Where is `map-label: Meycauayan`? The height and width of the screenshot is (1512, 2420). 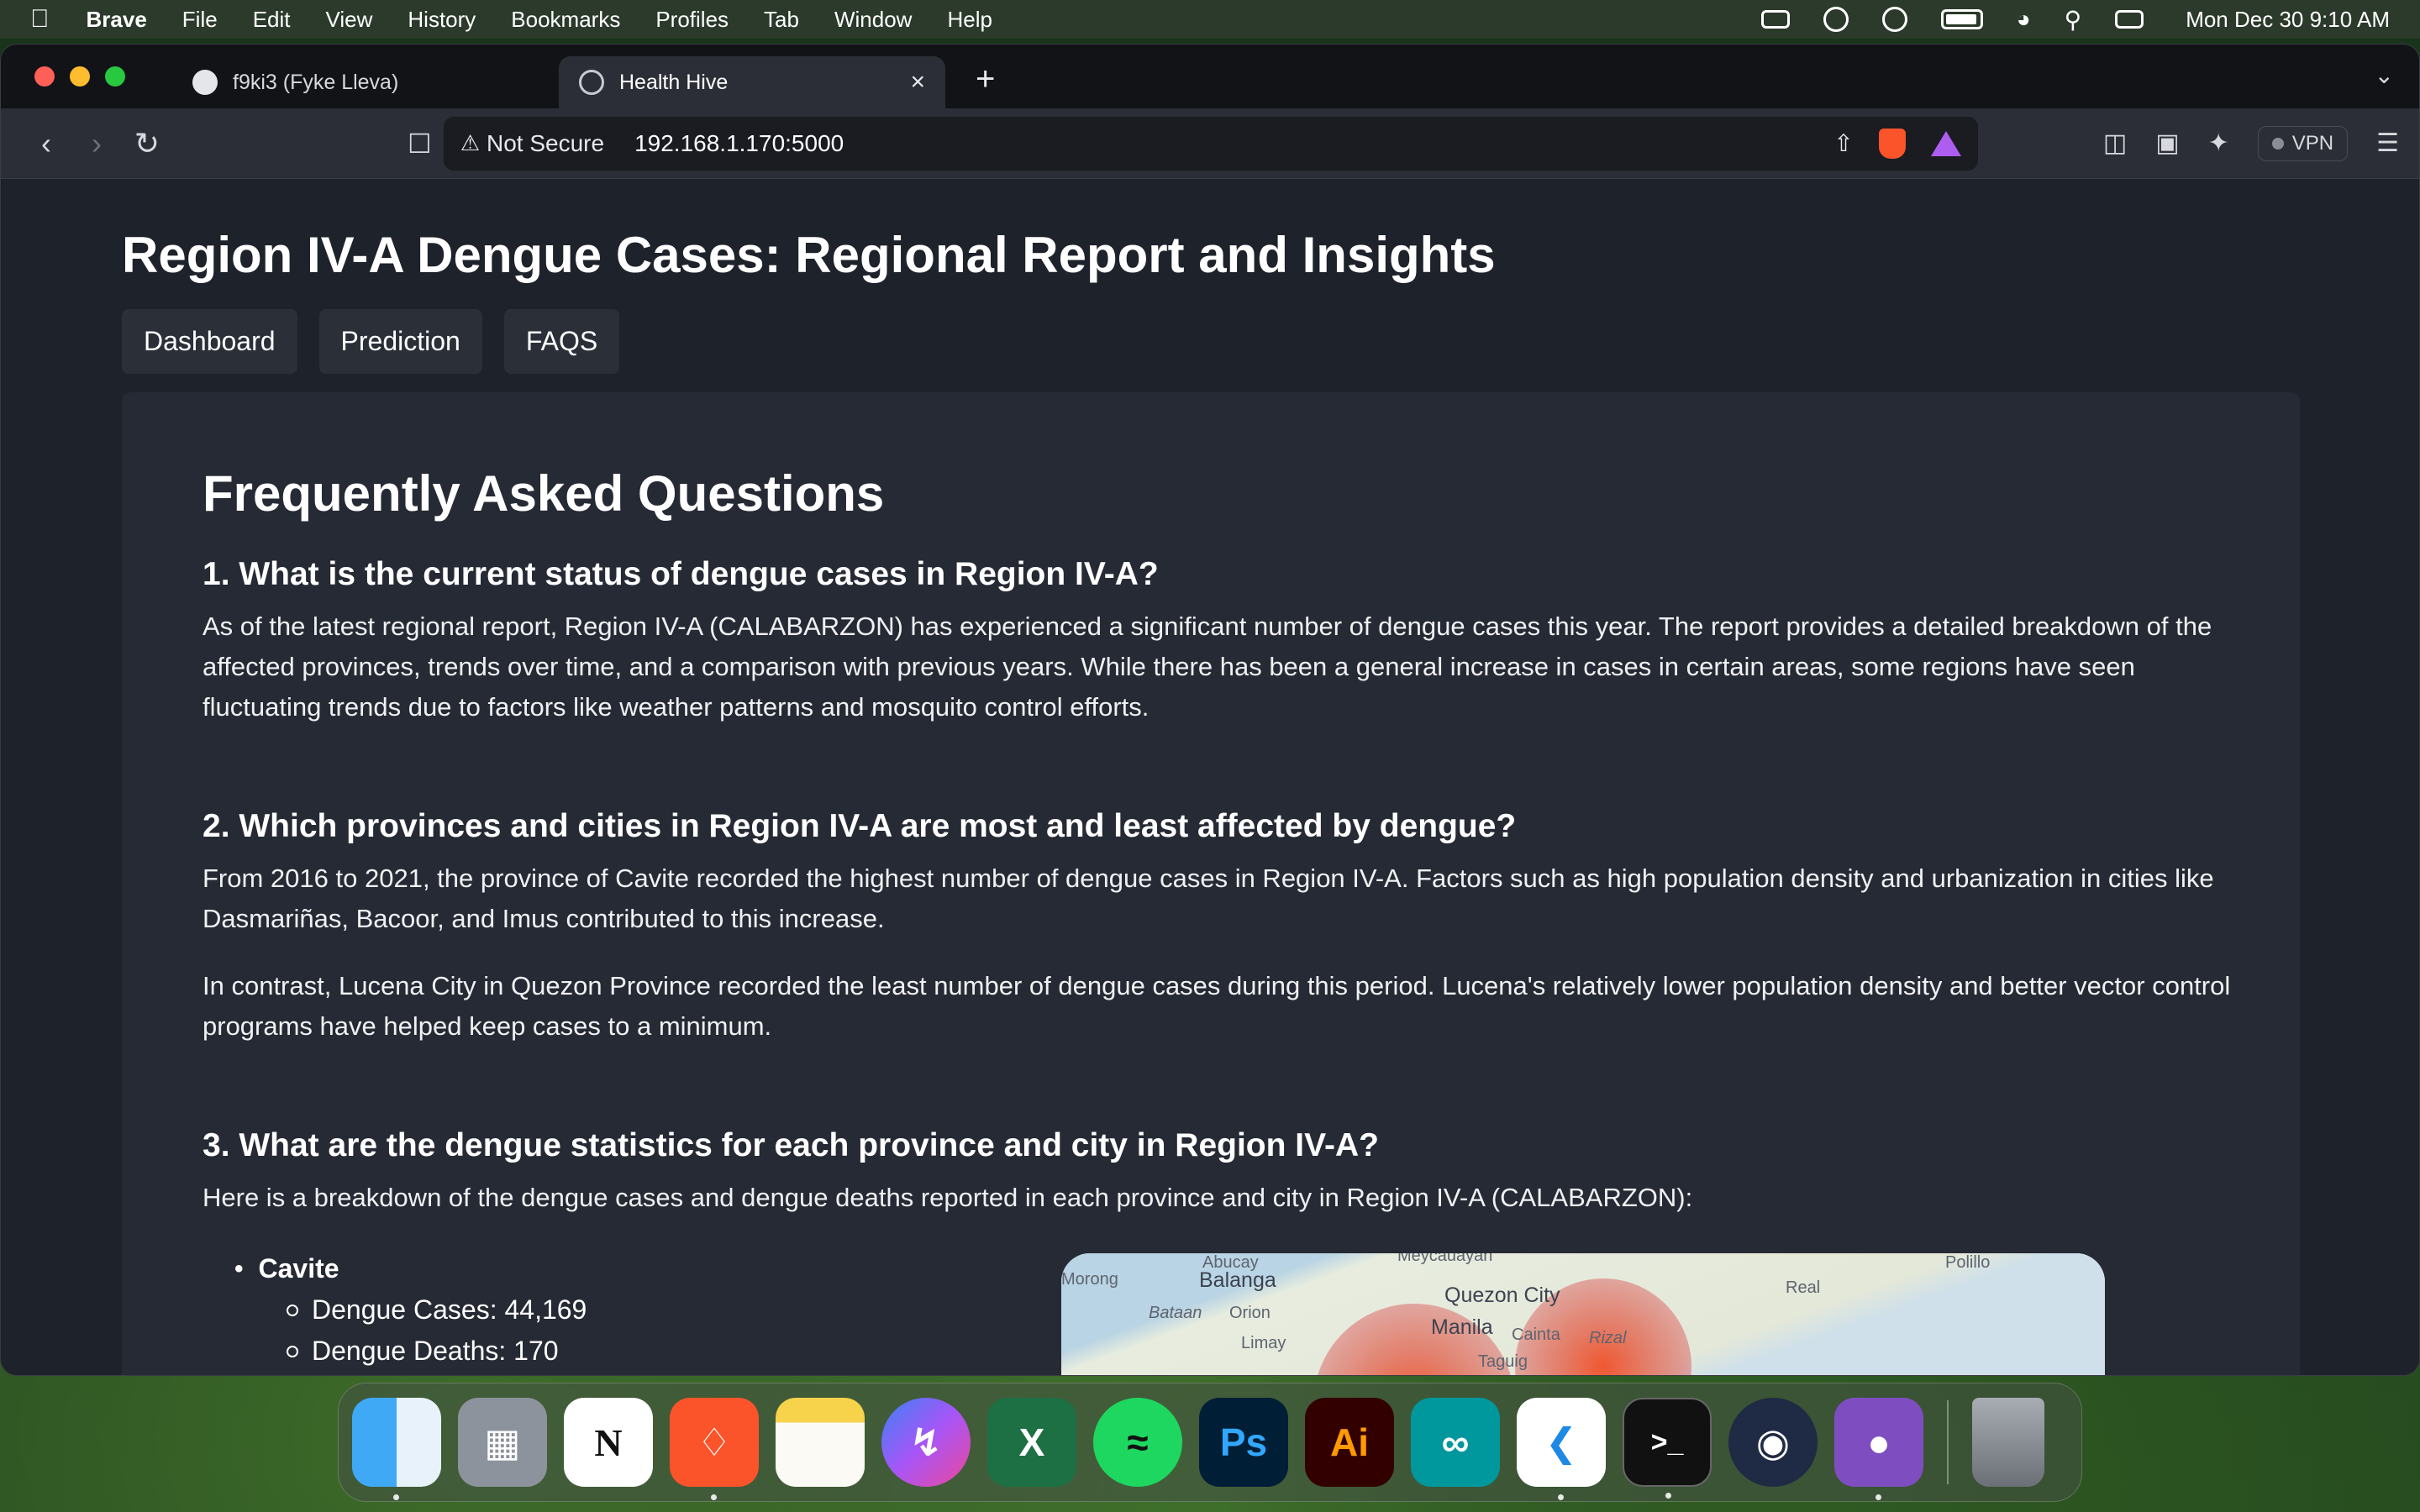 map-label: Meycauayan is located at coordinates (1445, 1259).